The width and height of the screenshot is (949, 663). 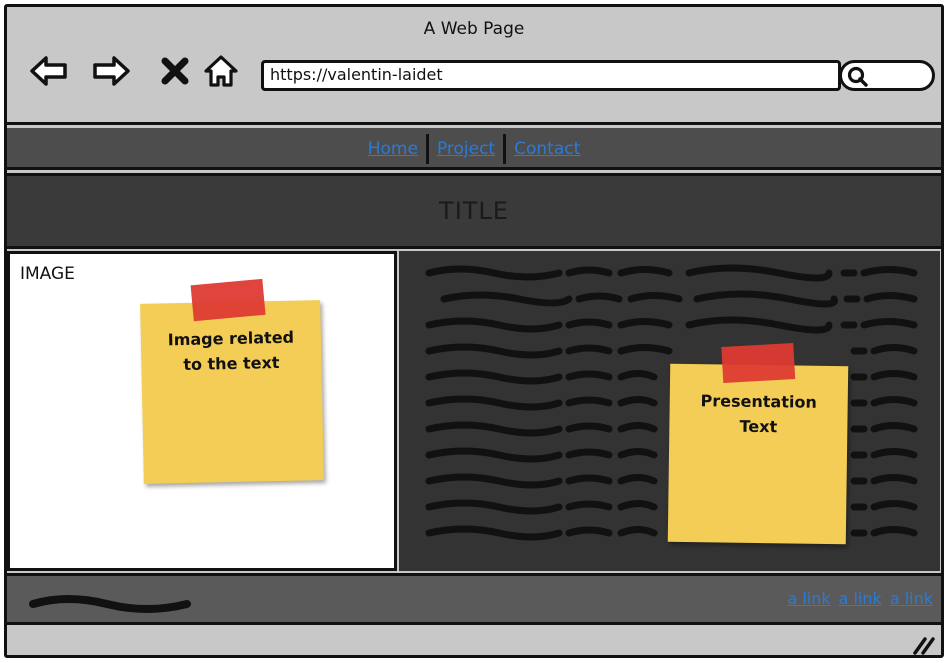 I want to click on search-icon, so click(x=857, y=76).